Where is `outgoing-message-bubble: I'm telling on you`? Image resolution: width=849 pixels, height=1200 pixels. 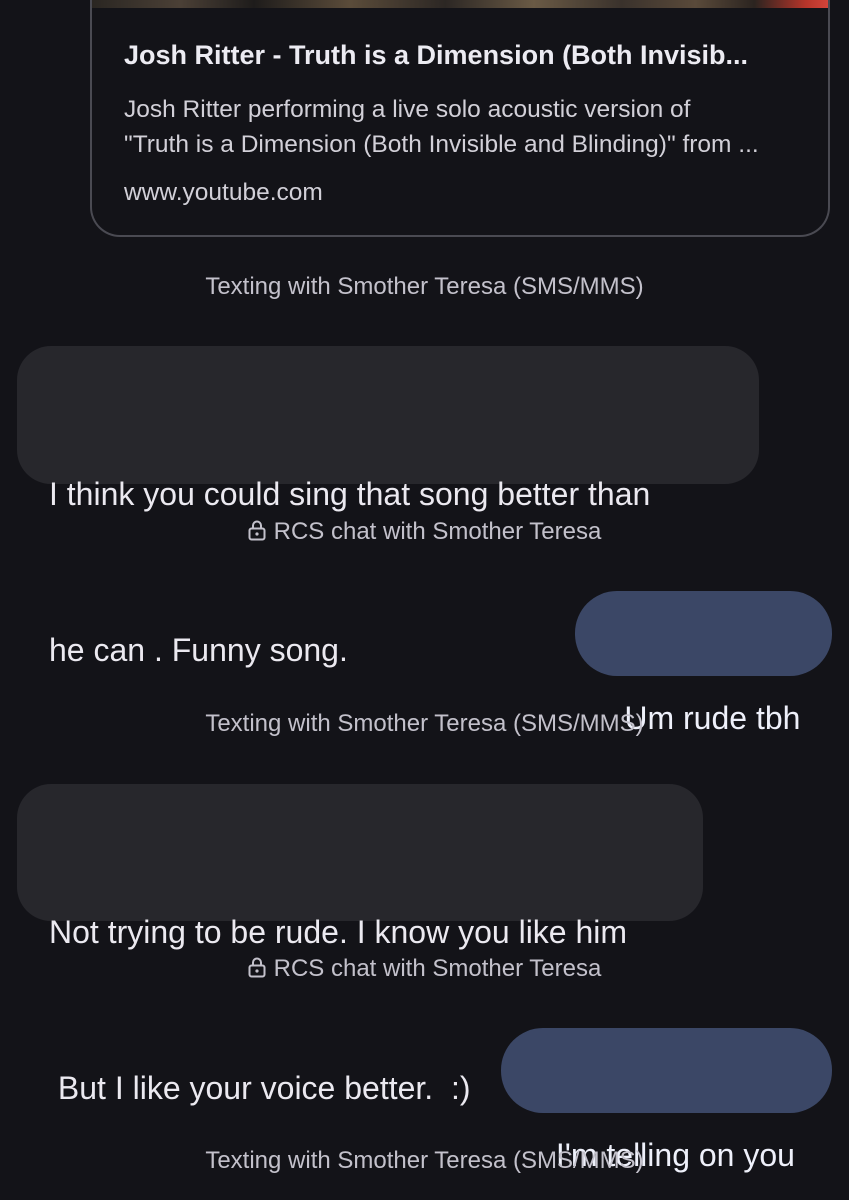 outgoing-message-bubble: I'm telling on you is located at coordinates (666, 1100).